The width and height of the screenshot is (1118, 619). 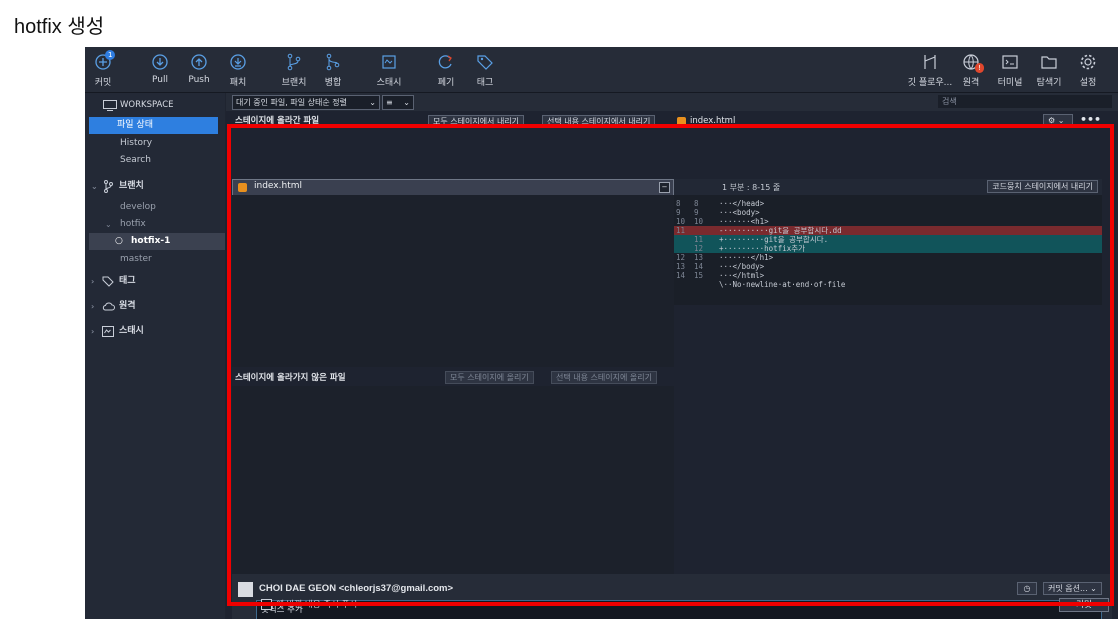 What do you see at coordinates (155, 331) in the screenshot?
I see `sidebar-section-stashes: › 스태시` at bounding box center [155, 331].